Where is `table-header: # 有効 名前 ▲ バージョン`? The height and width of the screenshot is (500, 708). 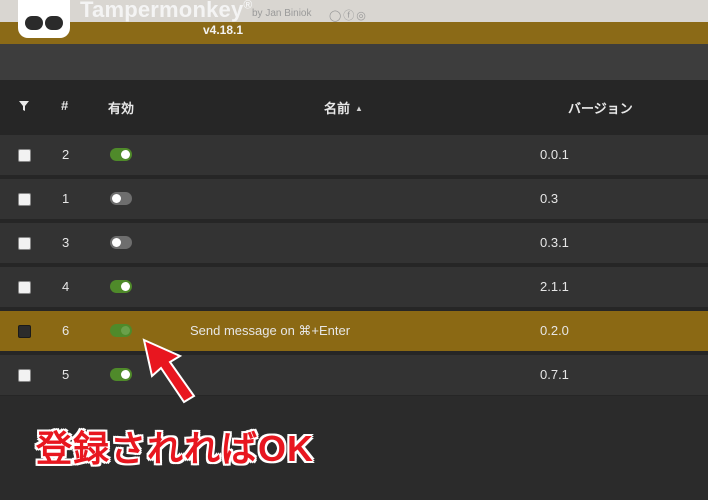 table-header: # 有効 名前 ▲ バージョン is located at coordinates (354, 106).